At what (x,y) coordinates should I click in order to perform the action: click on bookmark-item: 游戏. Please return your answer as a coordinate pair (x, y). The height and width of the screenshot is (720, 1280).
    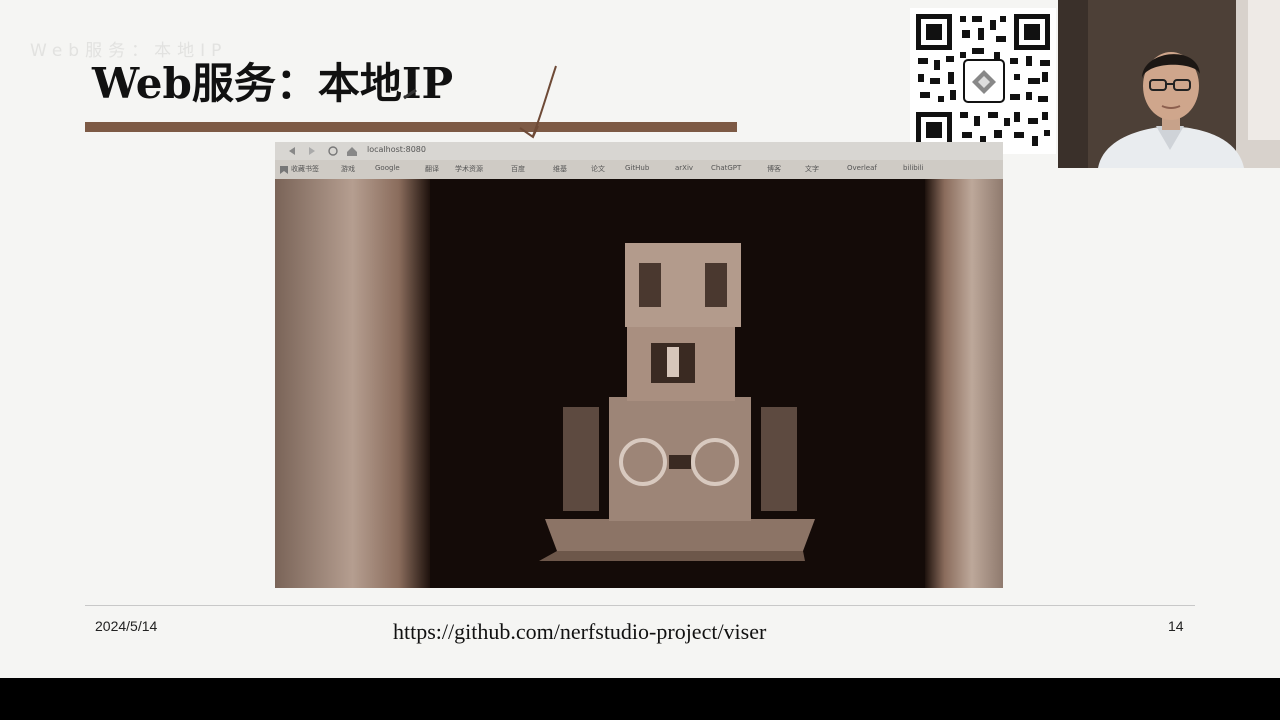
    Looking at the image, I should click on (348, 169).